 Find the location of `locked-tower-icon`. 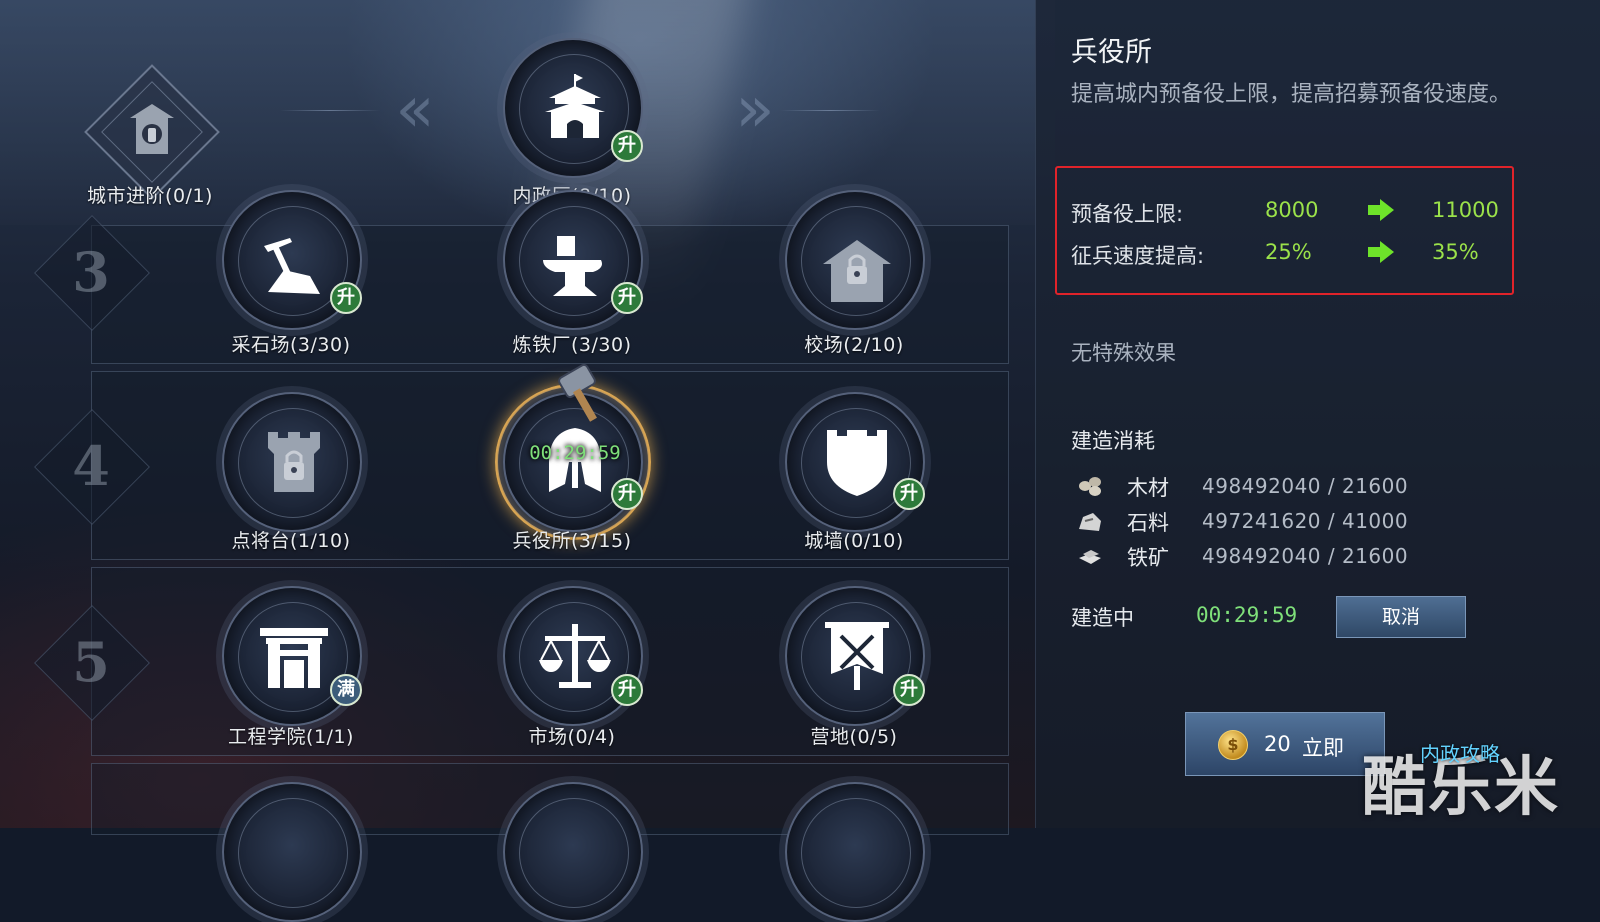

locked-tower-icon is located at coordinates (294, 462).